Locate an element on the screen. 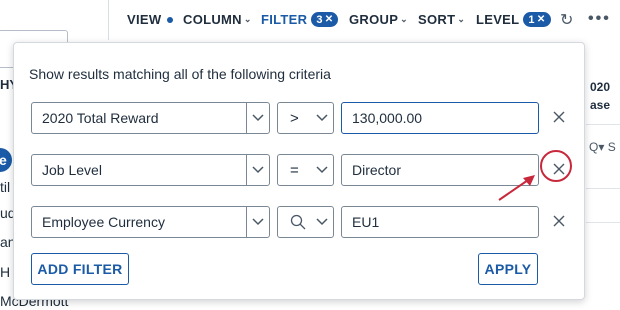 Image resolution: width=620 pixels, height=310 pixels. filter-row: Employee Currency EU1 is located at coordinates (300, 226).